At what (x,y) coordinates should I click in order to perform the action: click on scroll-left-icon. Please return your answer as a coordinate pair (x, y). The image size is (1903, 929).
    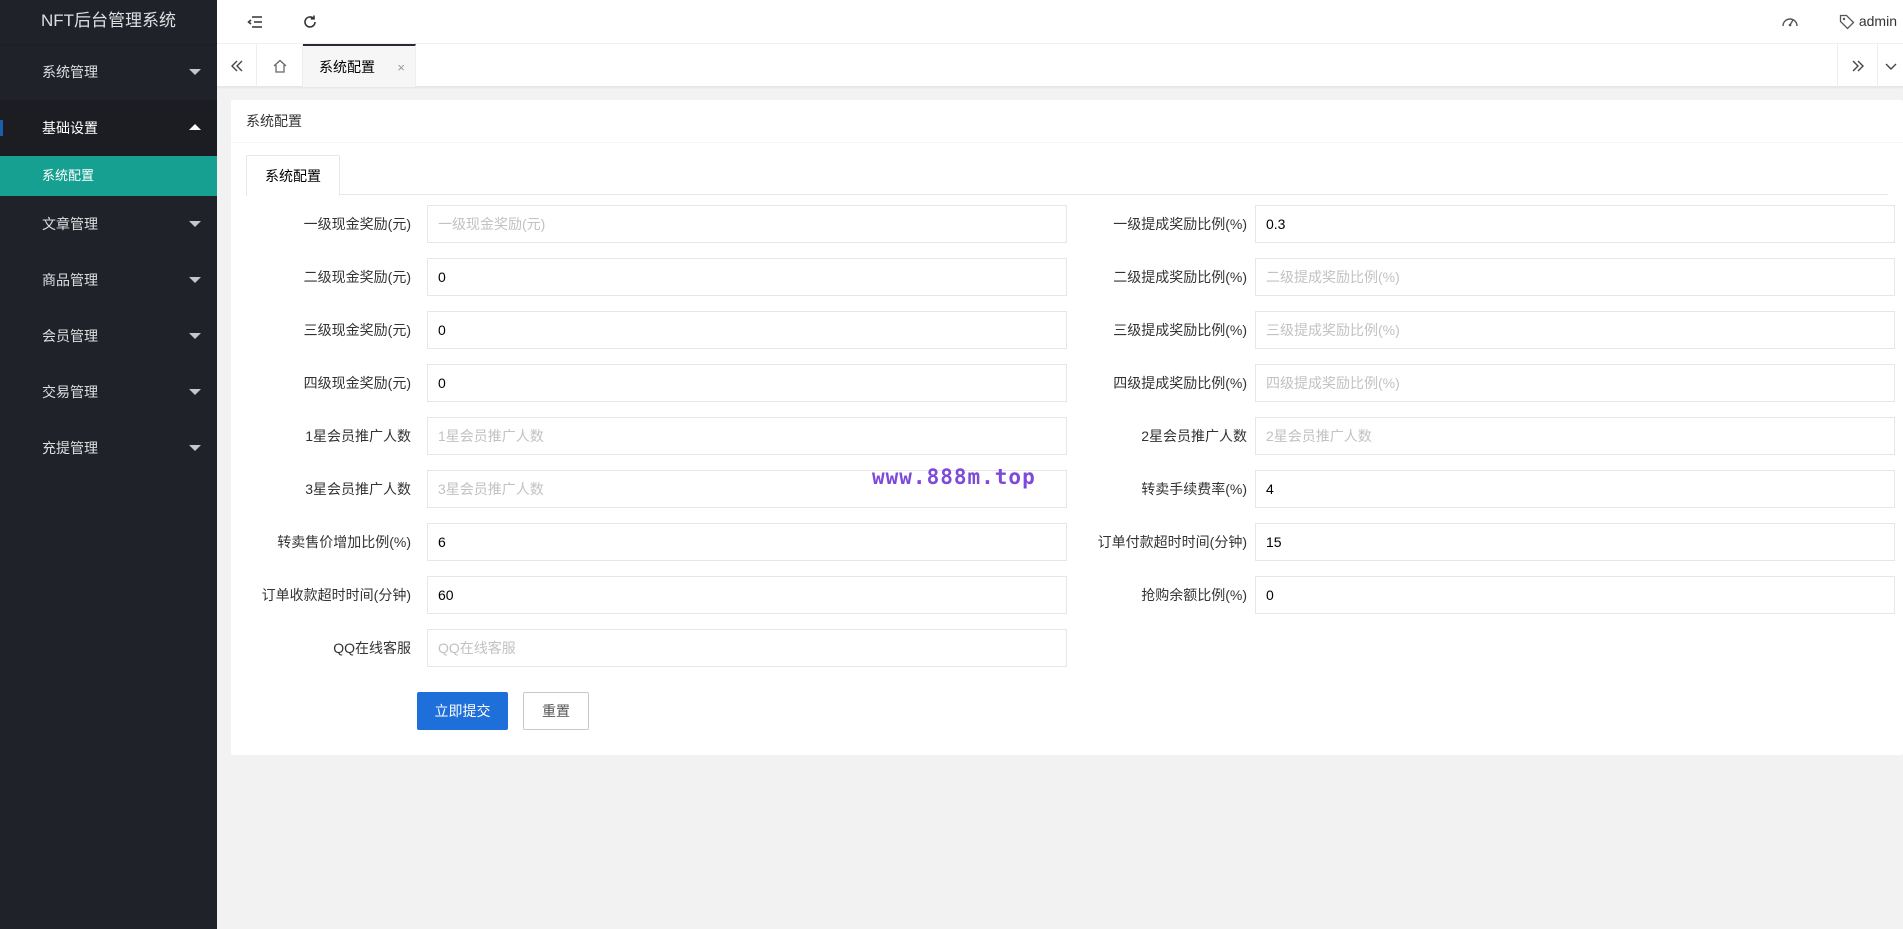
    Looking at the image, I should click on (237, 65).